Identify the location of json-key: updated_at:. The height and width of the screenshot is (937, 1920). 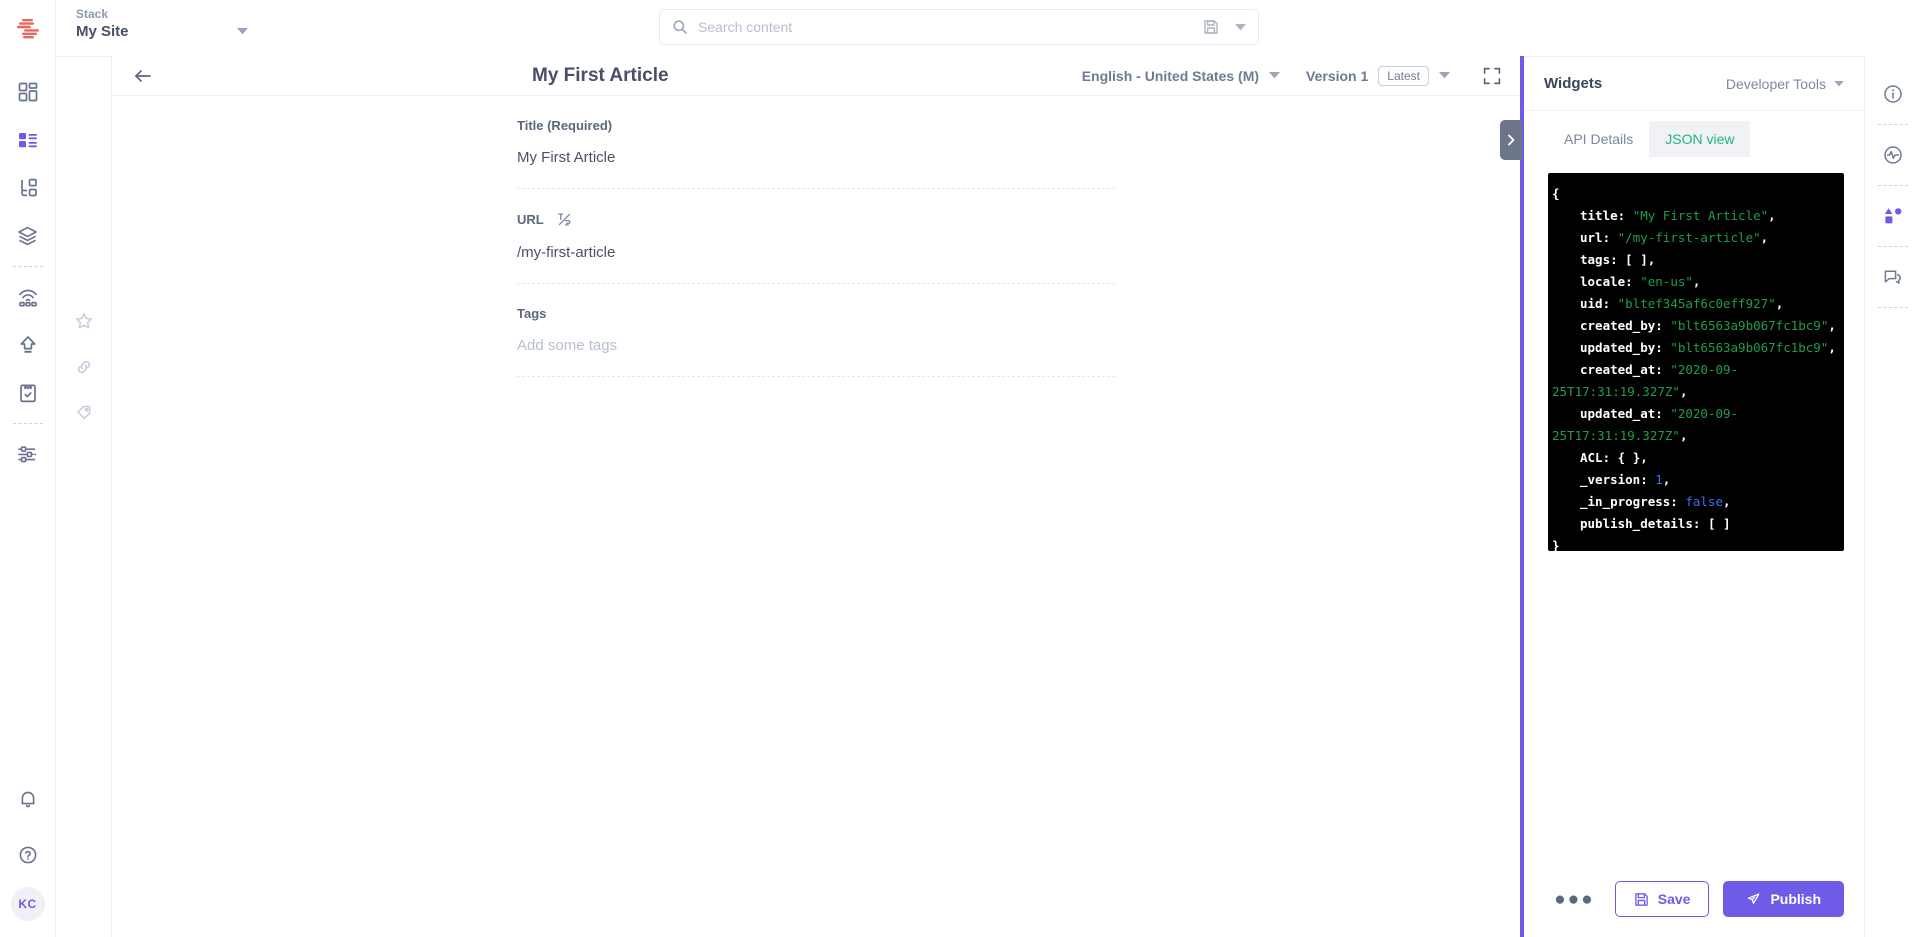
(1625, 413).